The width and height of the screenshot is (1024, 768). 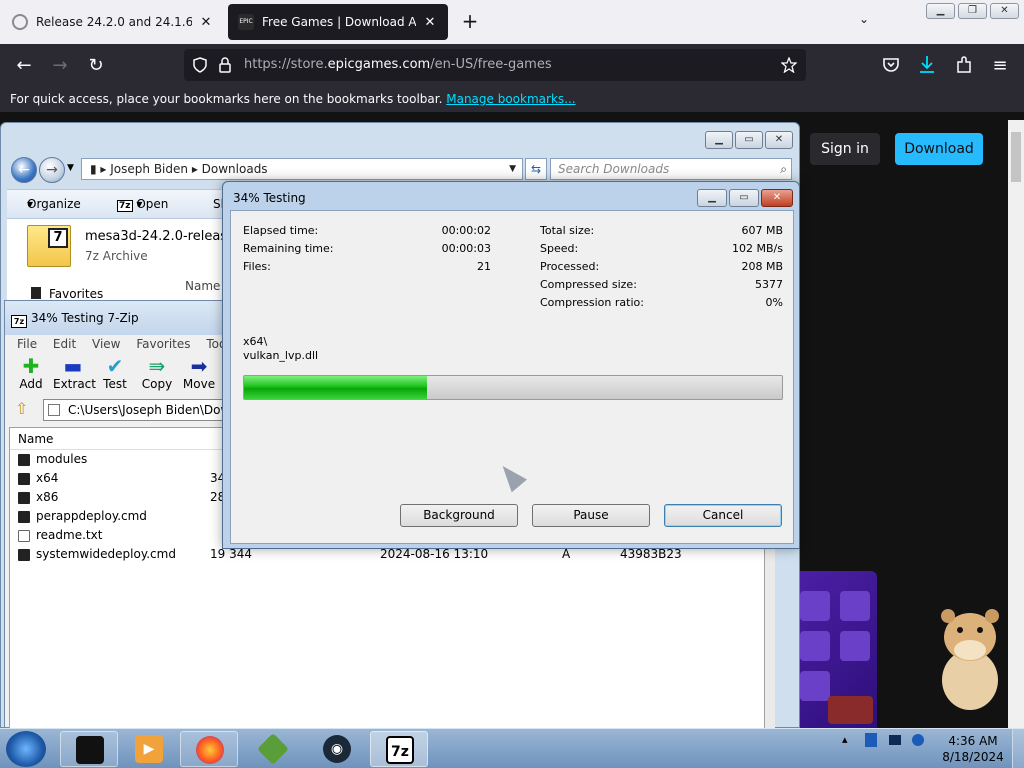 What do you see at coordinates (31, 366) in the screenshot?
I see `plus-icon: ✚` at bounding box center [31, 366].